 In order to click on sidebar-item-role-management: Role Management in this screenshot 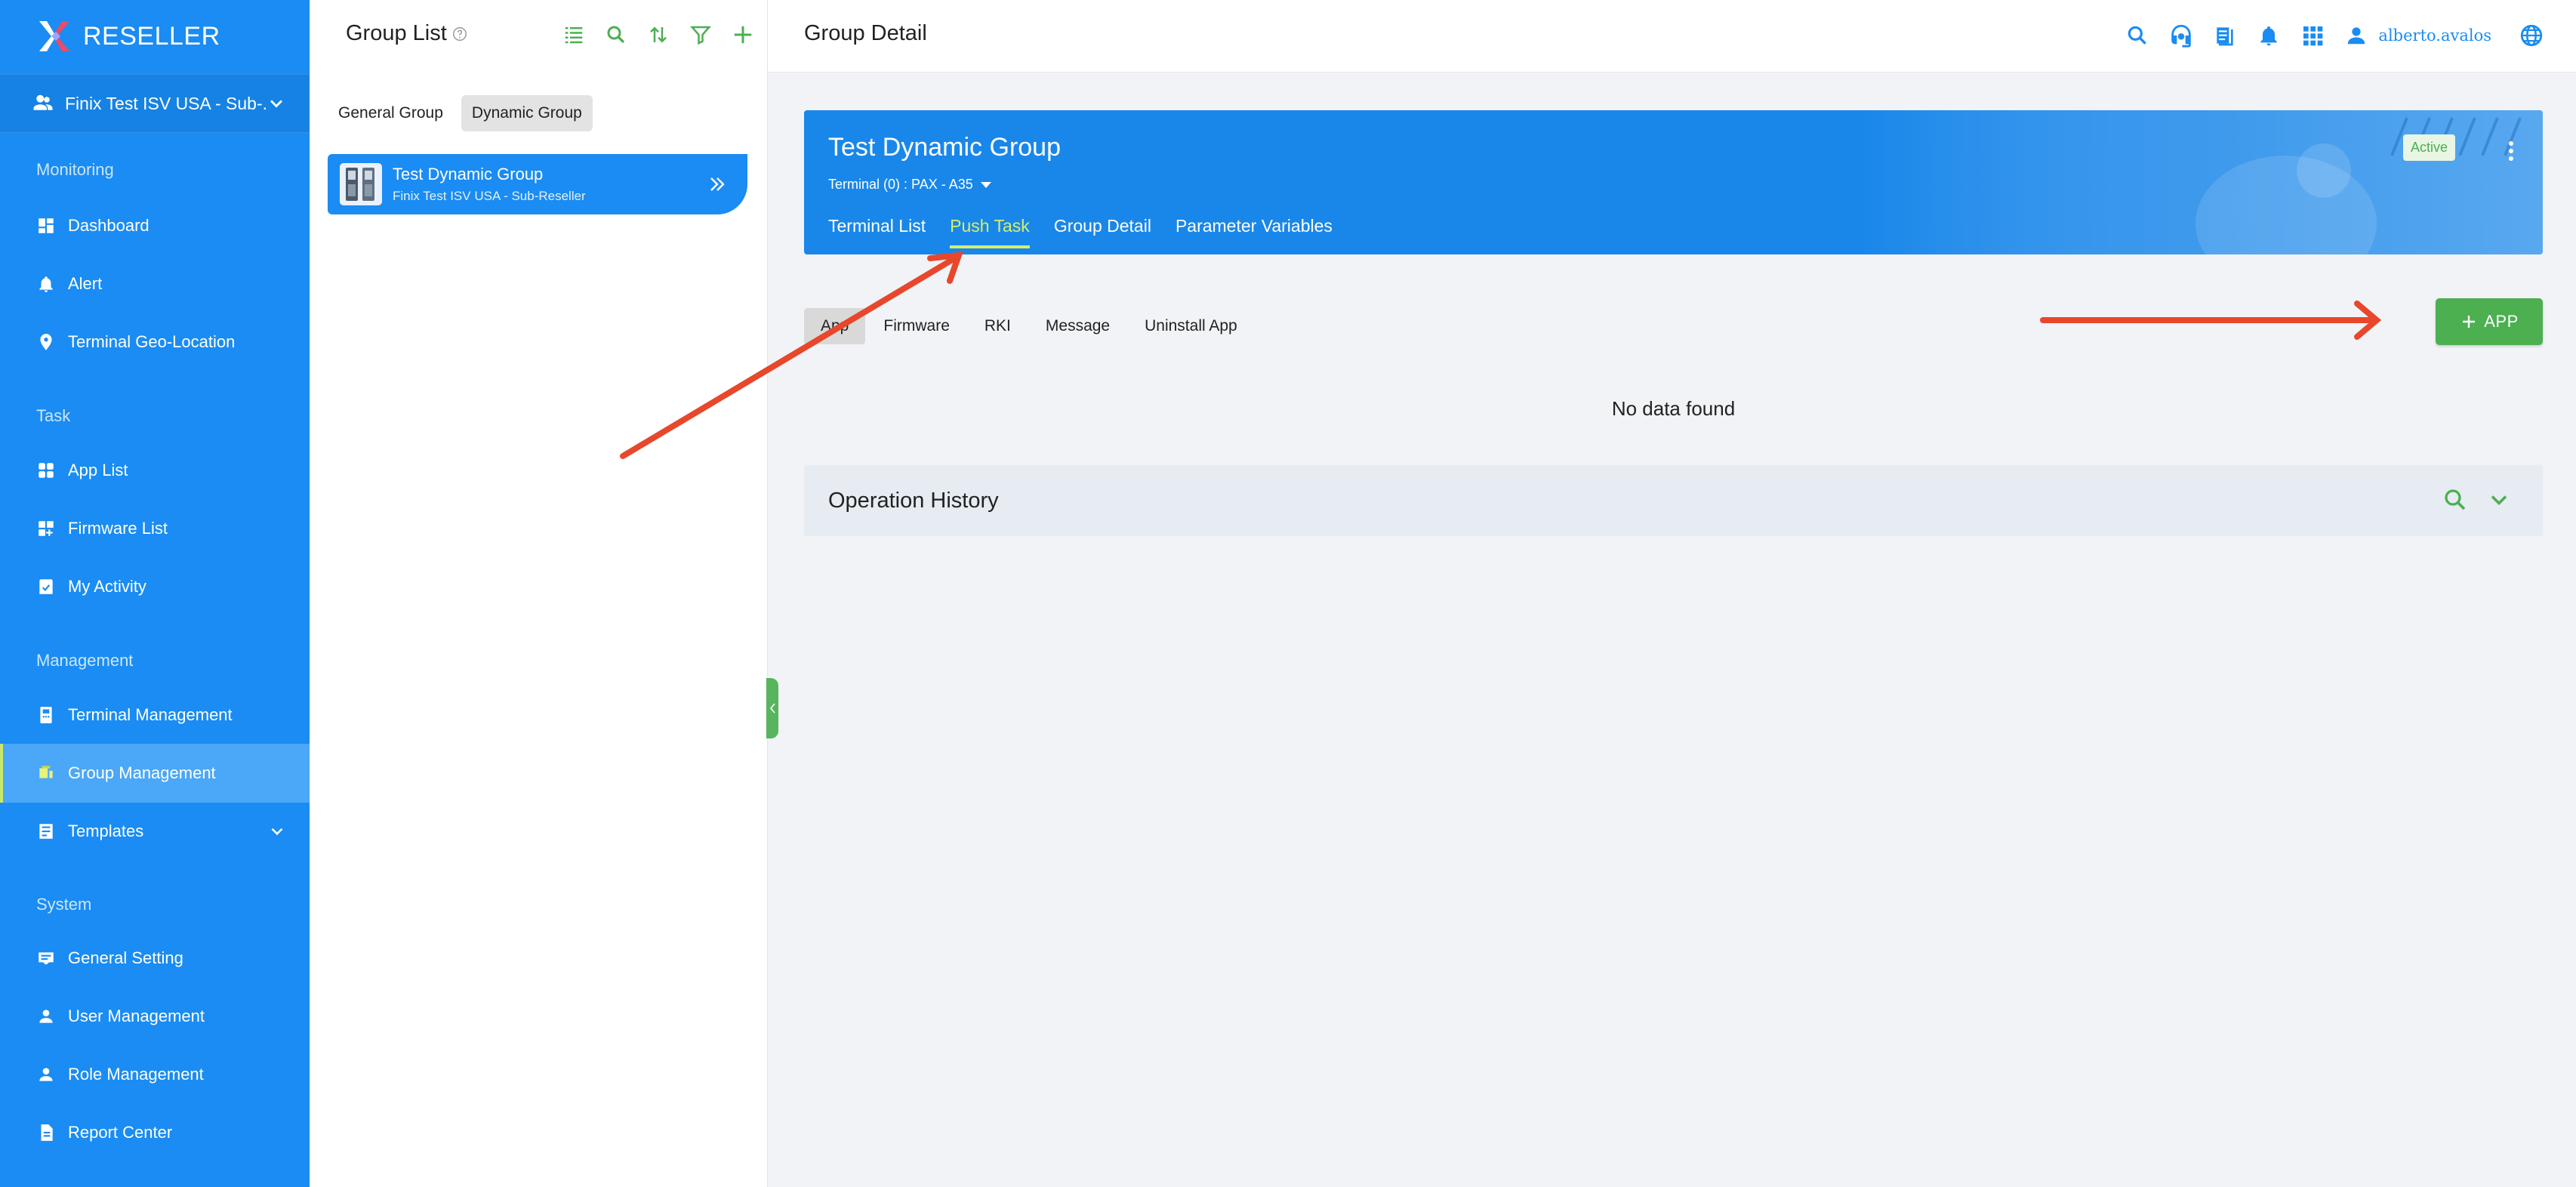, I will do `click(155, 1074)`.